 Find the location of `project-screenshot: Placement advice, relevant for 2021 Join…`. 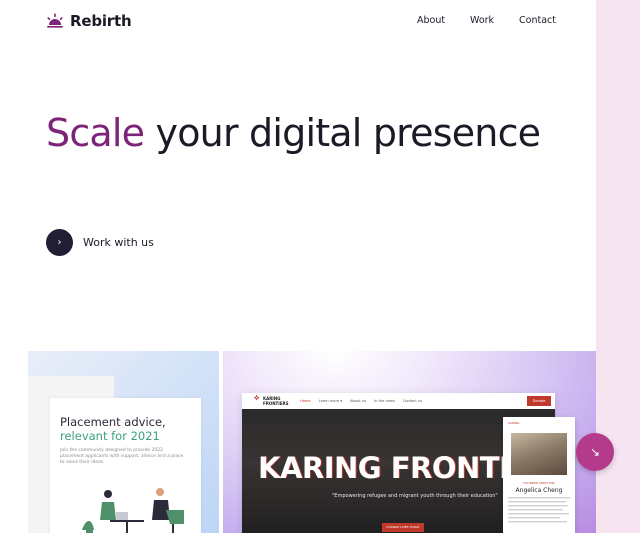

project-screenshot: Placement advice, relevant for 2021 Join… is located at coordinates (125, 465).